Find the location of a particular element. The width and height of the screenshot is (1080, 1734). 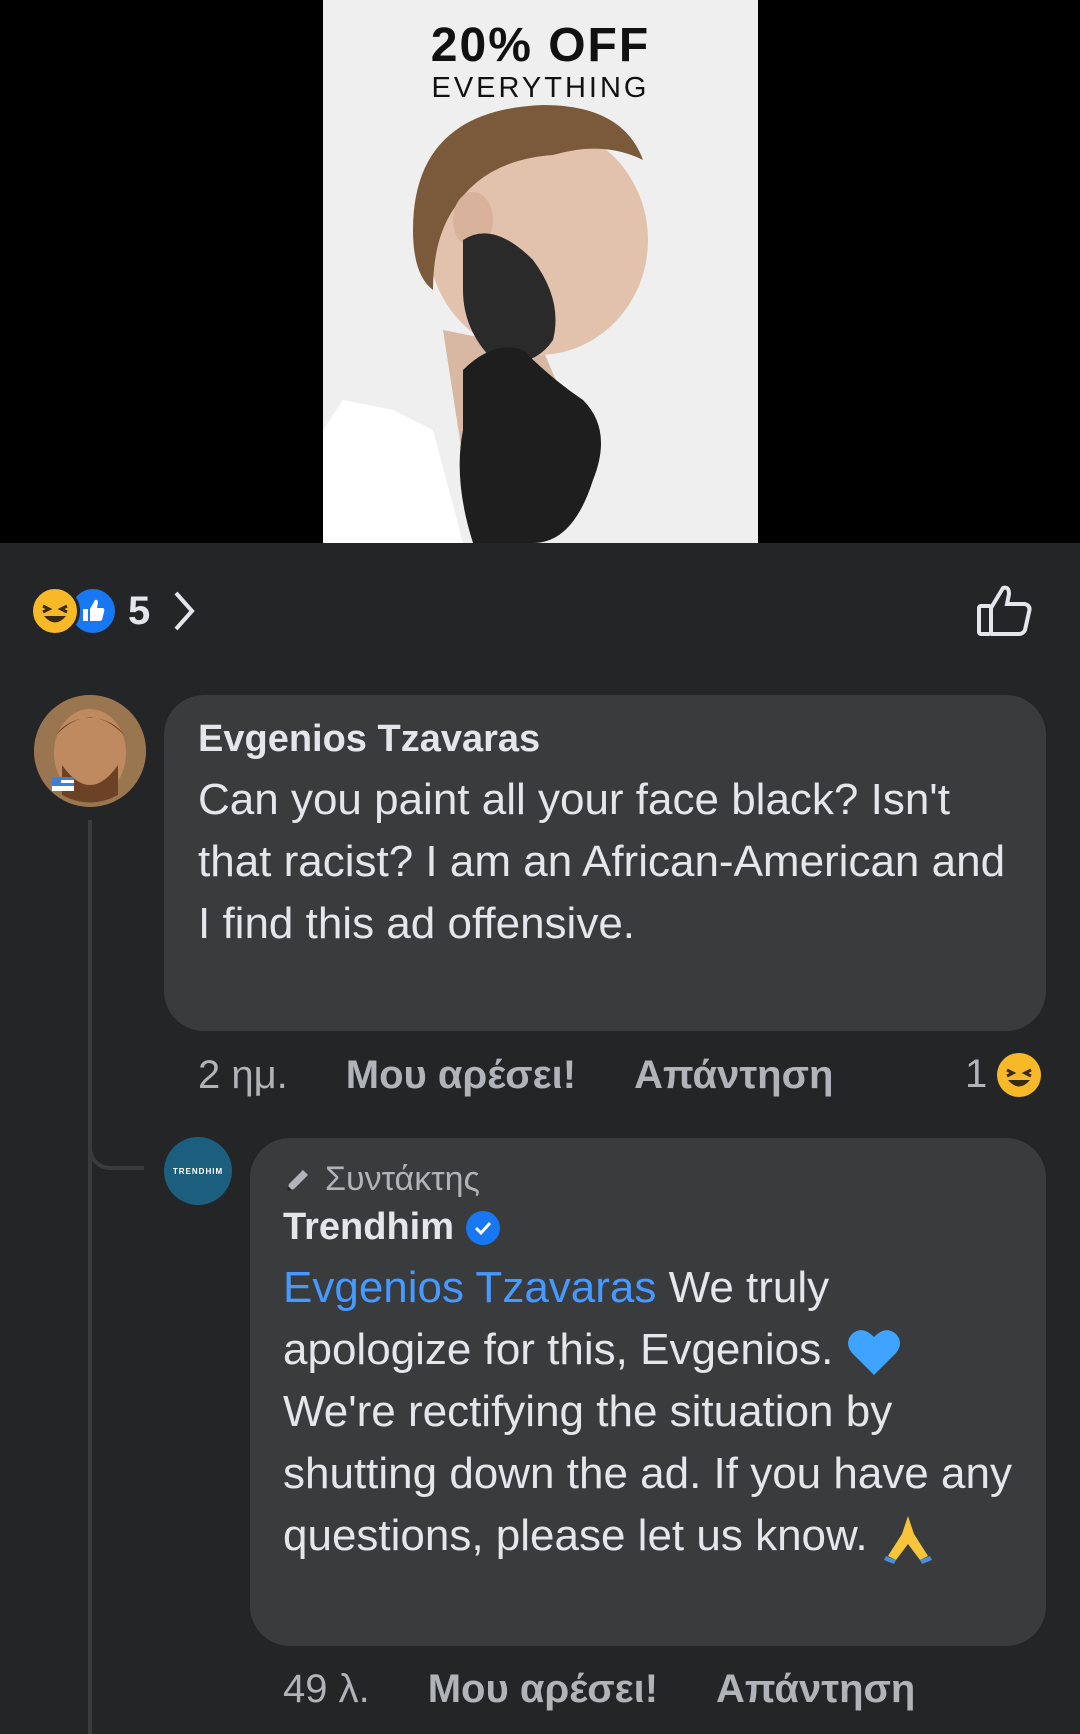

reaction-count: 5 is located at coordinates (139, 610).